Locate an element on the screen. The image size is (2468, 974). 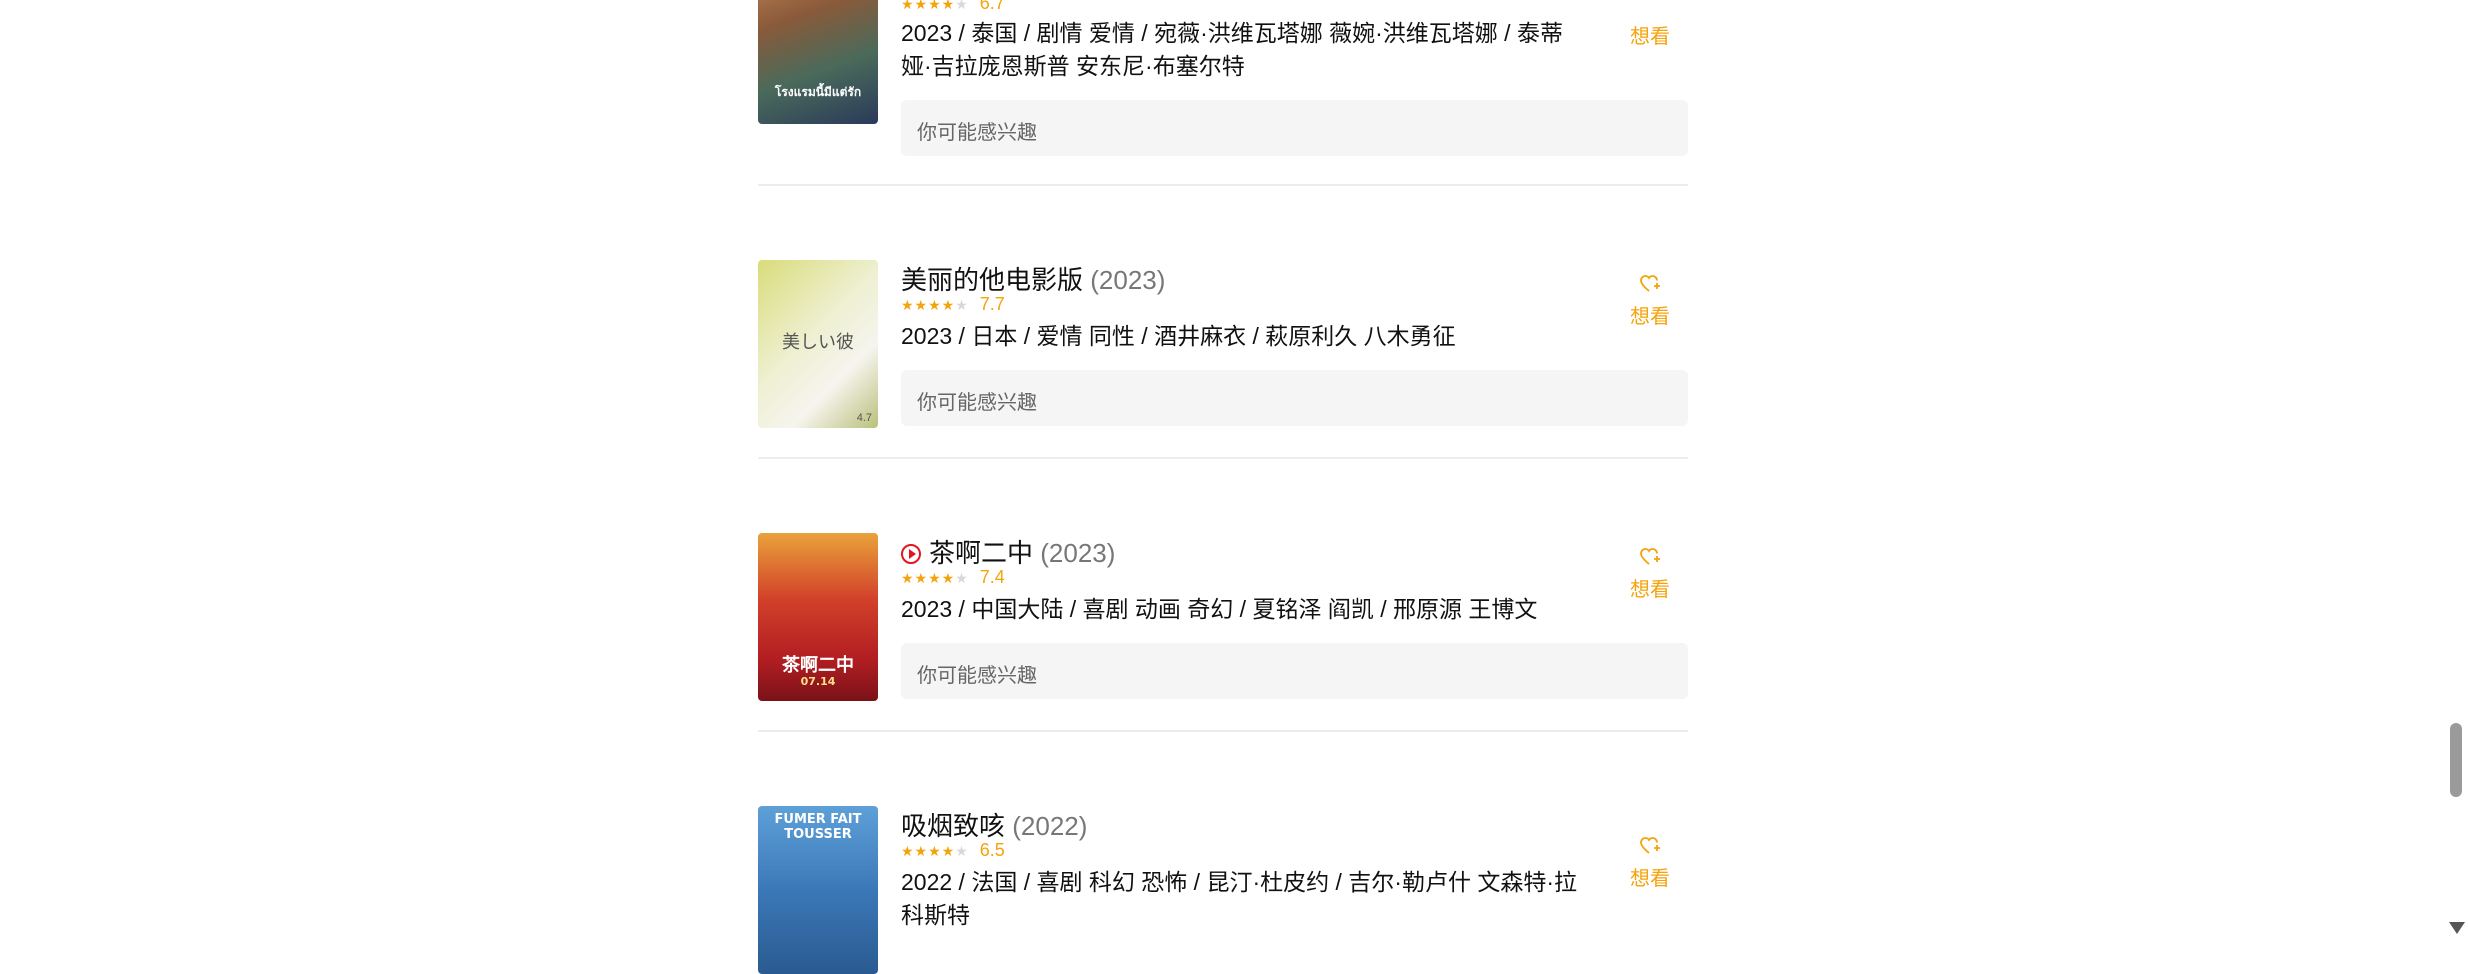
rating-score: 6.7 is located at coordinates (992, 6).